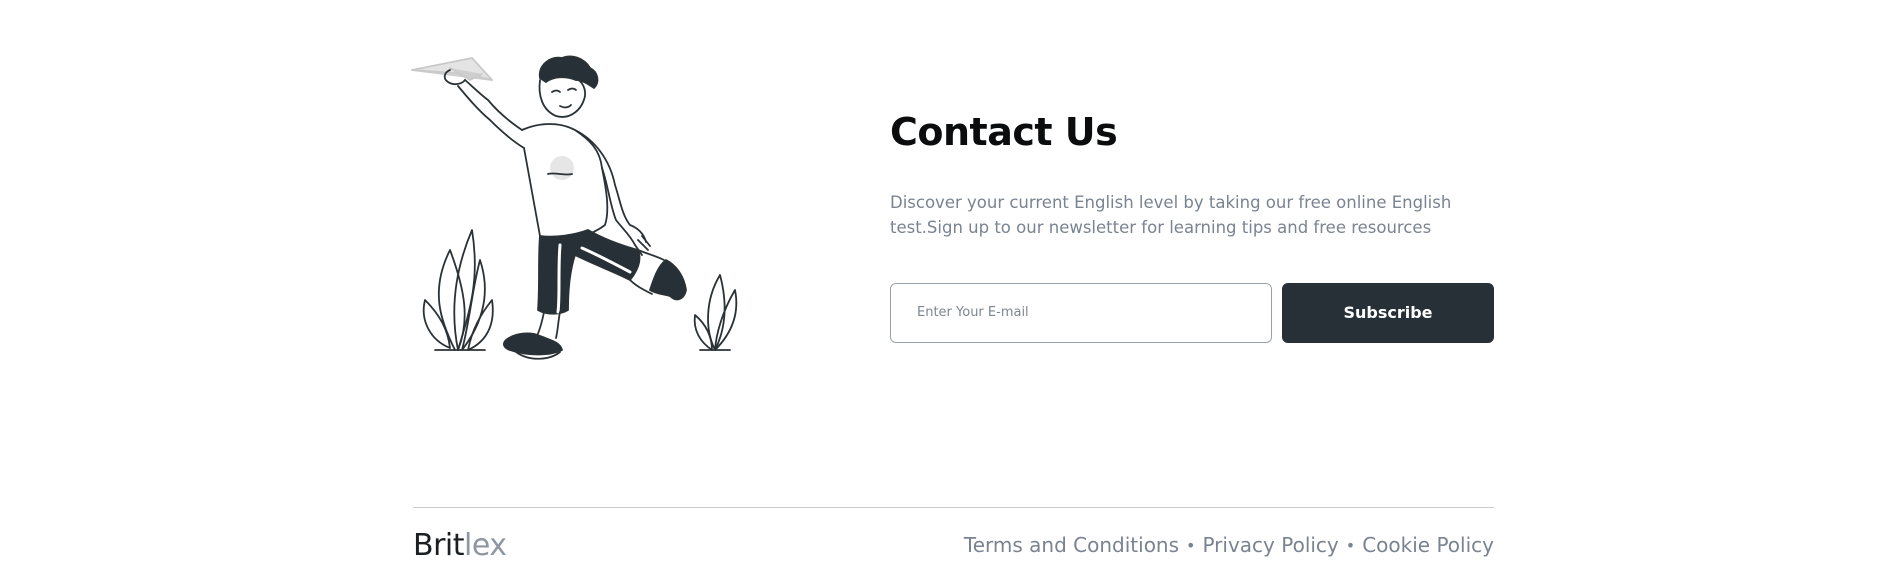 The height and width of the screenshot is (582, 1898). What do you see at coordinates (1071, 545) in the screenshot?
I see `terms-link: Terms and Conditions` at bounding box center [1071, 545].